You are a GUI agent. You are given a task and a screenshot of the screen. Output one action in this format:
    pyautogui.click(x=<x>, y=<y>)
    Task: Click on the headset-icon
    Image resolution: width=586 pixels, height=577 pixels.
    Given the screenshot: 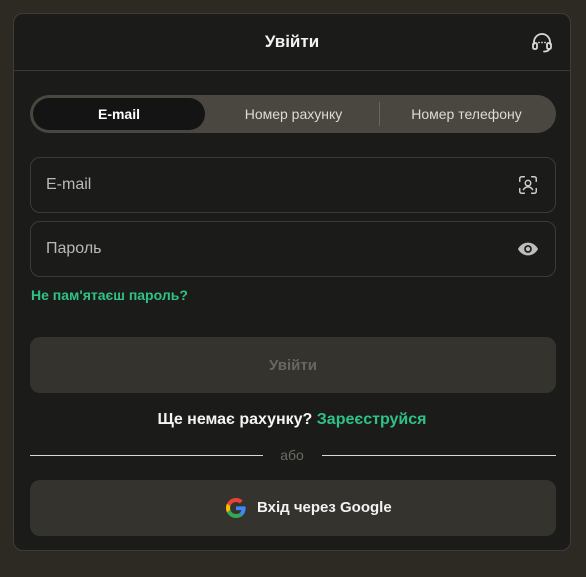 What is the action you would take?
    pyautogui.click(x=542, y=42)
    